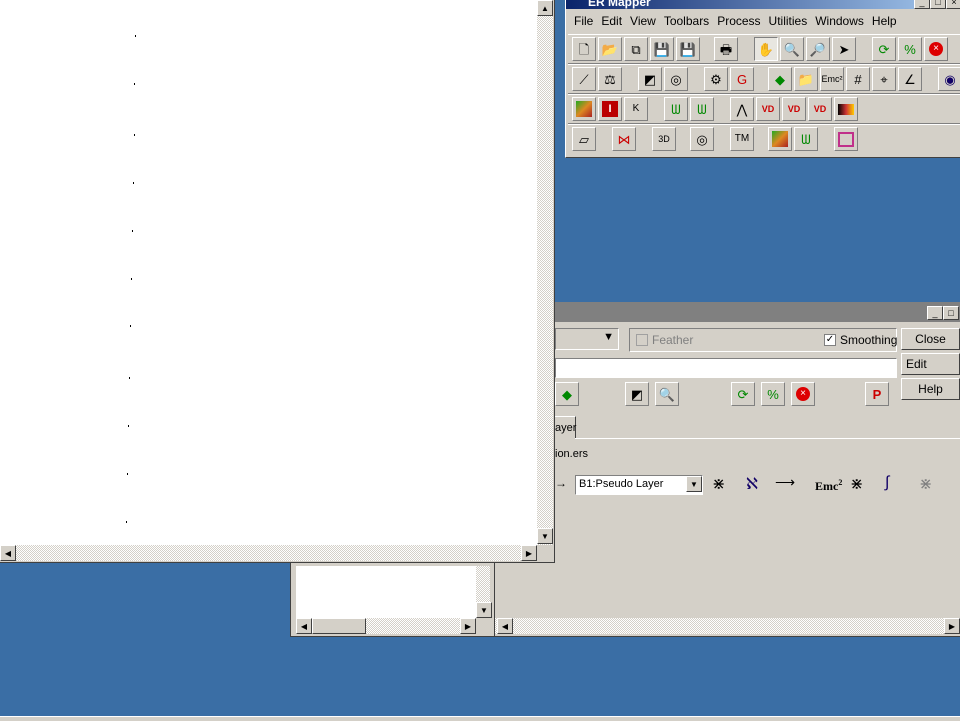  What do you see at coordinates (611, 21) in the screenshot?
I see `menu-edit: Edit` at bounding box center [611, 21].